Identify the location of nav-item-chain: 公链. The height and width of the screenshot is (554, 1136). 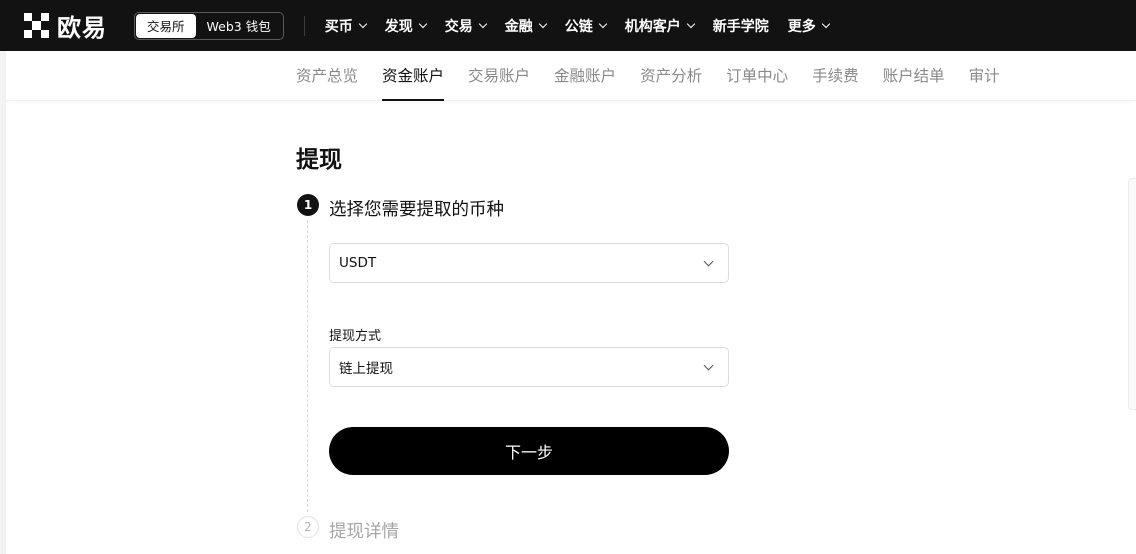
(585, 26).